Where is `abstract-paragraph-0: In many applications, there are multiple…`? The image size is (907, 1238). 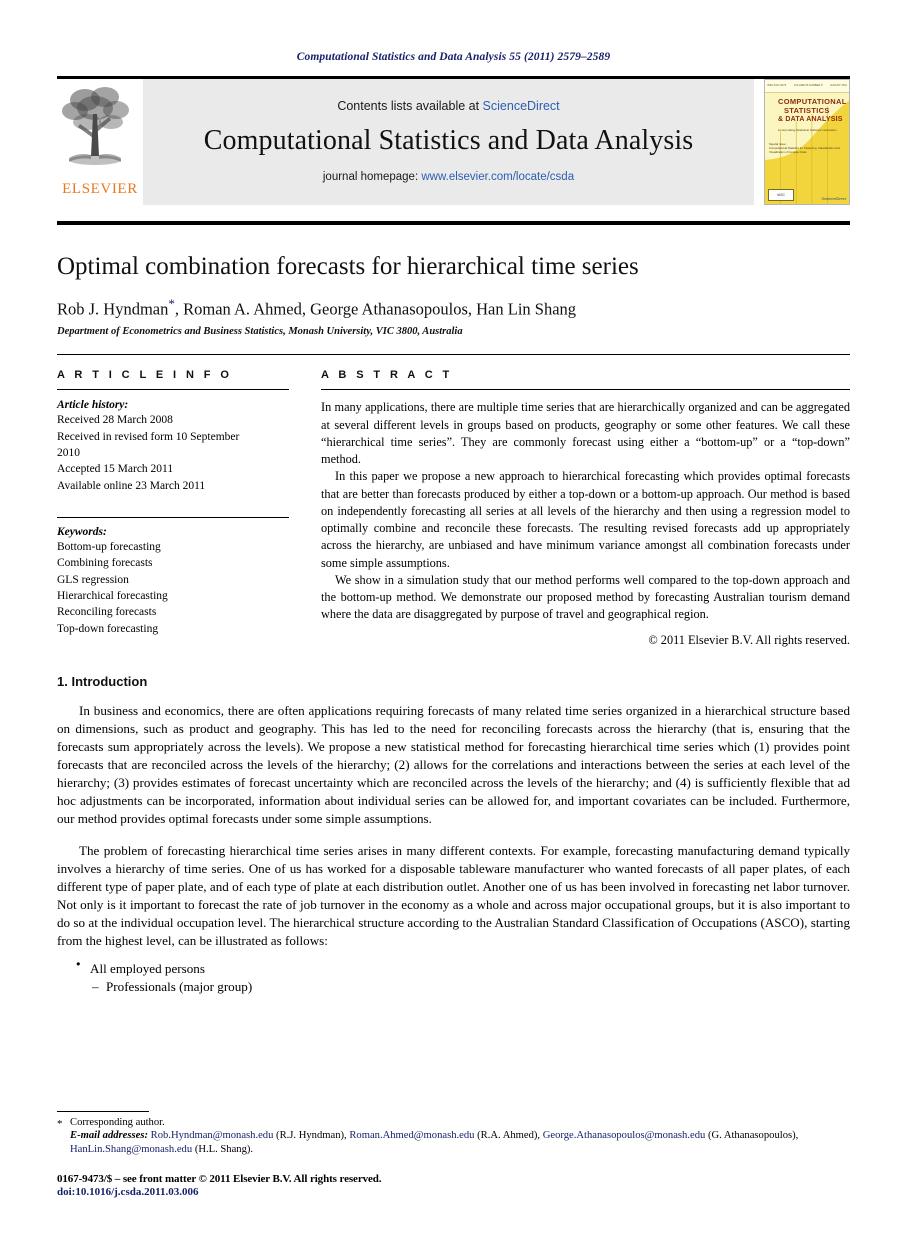 abstract-paragraph-0: In many applications, there are multiple… is located at coordinates (585, 433).